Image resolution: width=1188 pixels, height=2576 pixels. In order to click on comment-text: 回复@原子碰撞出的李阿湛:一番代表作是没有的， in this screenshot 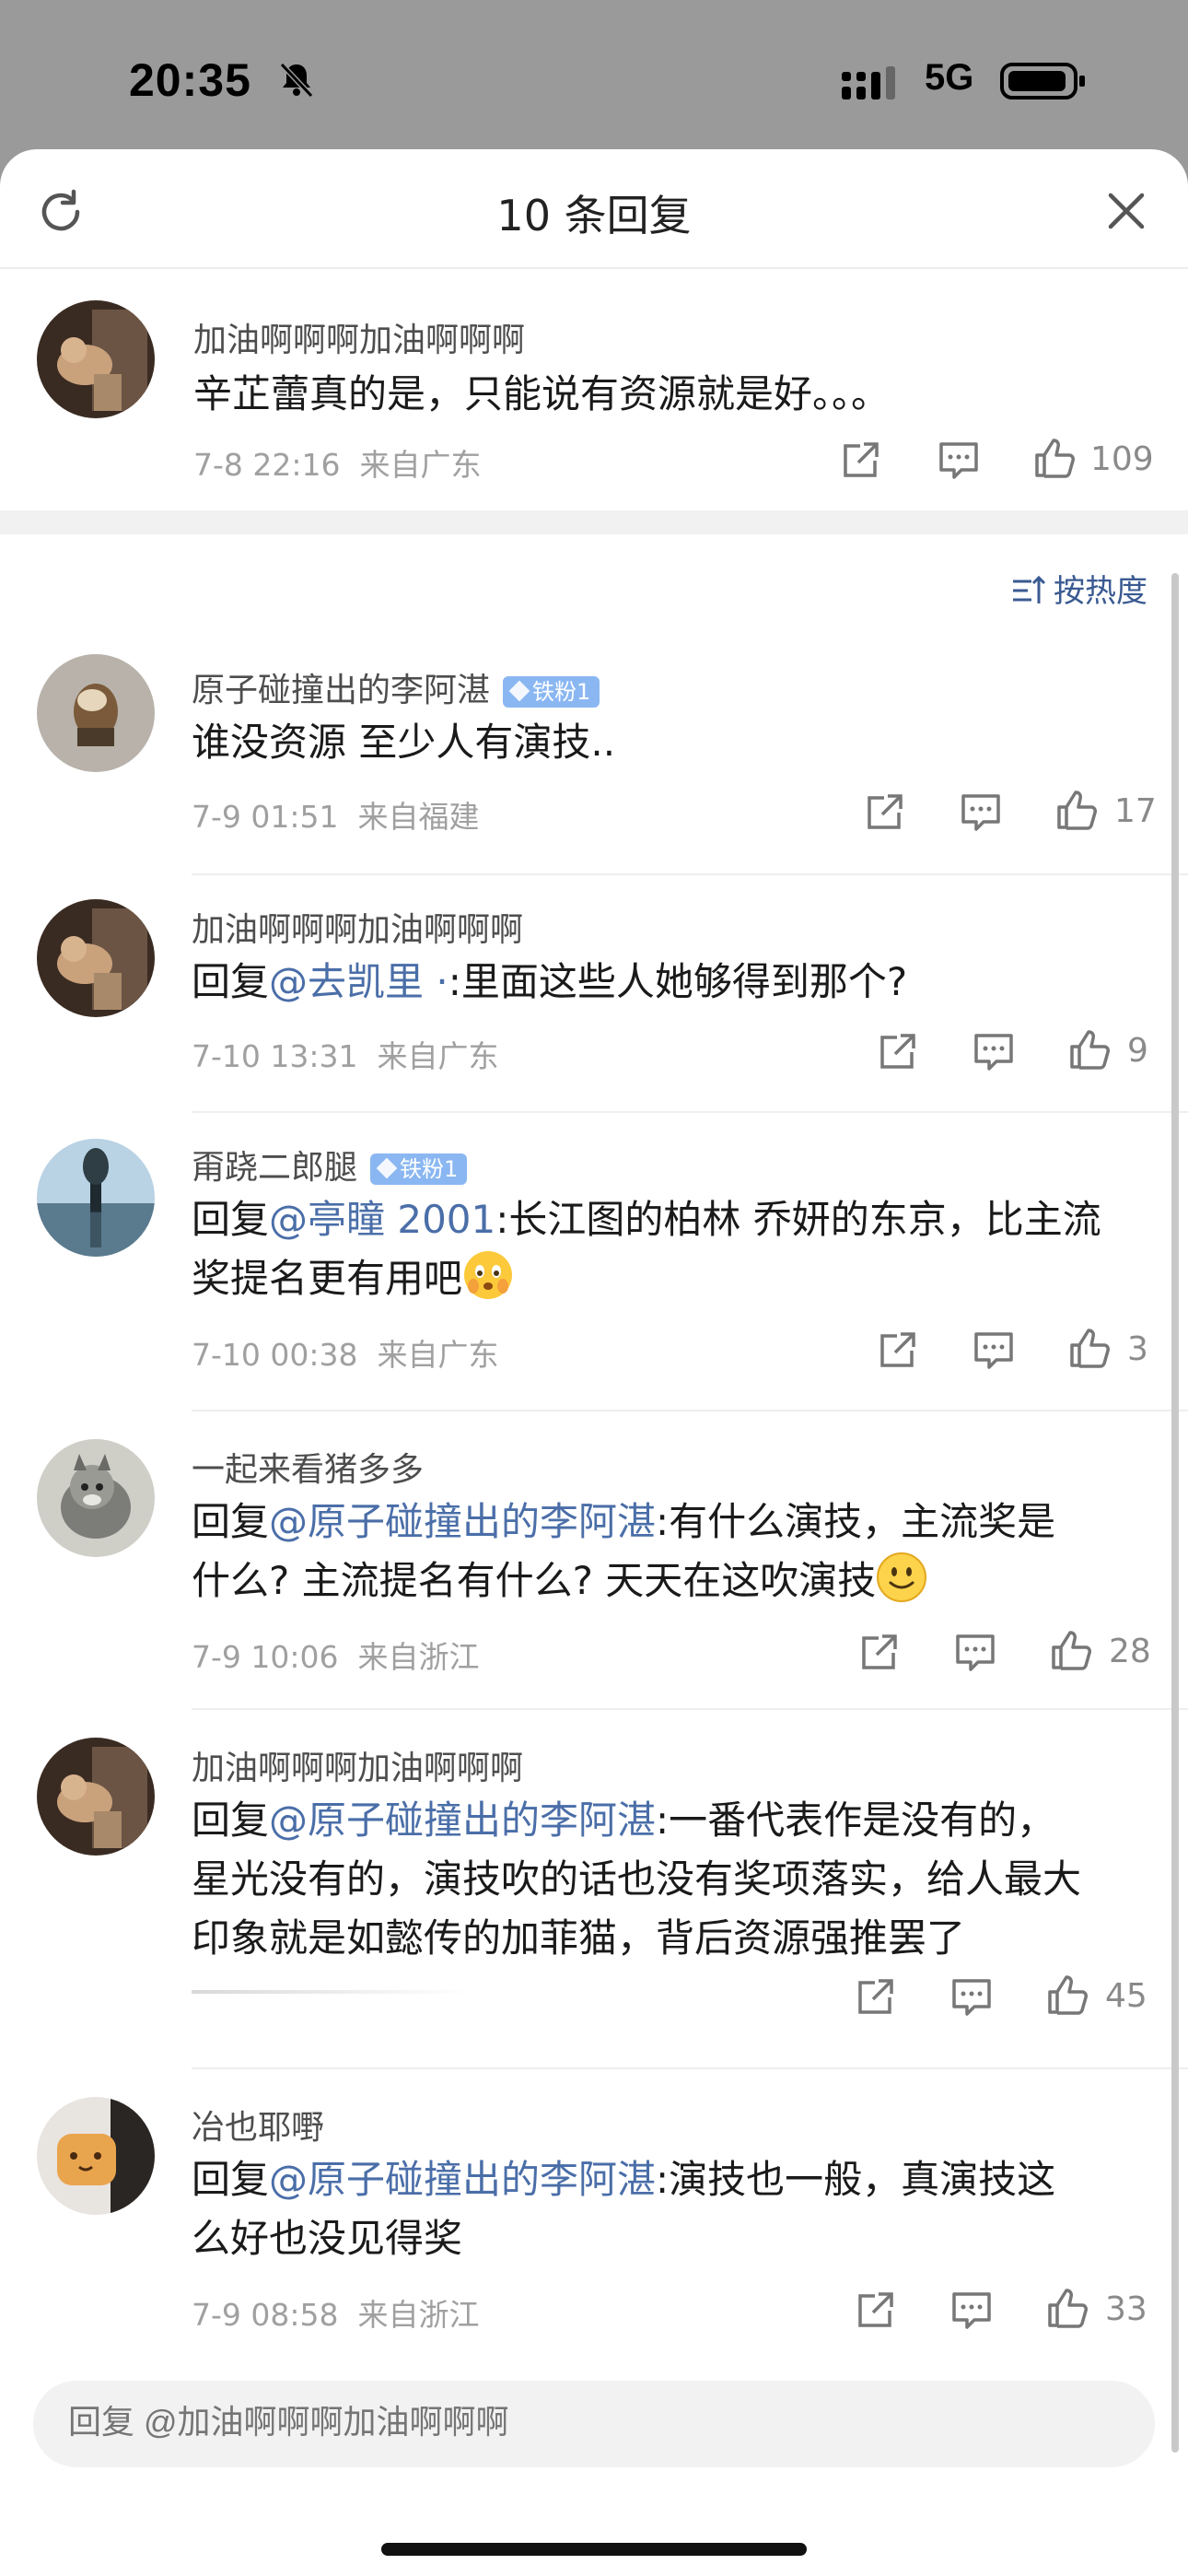, I will do `click(623, 1820)`.